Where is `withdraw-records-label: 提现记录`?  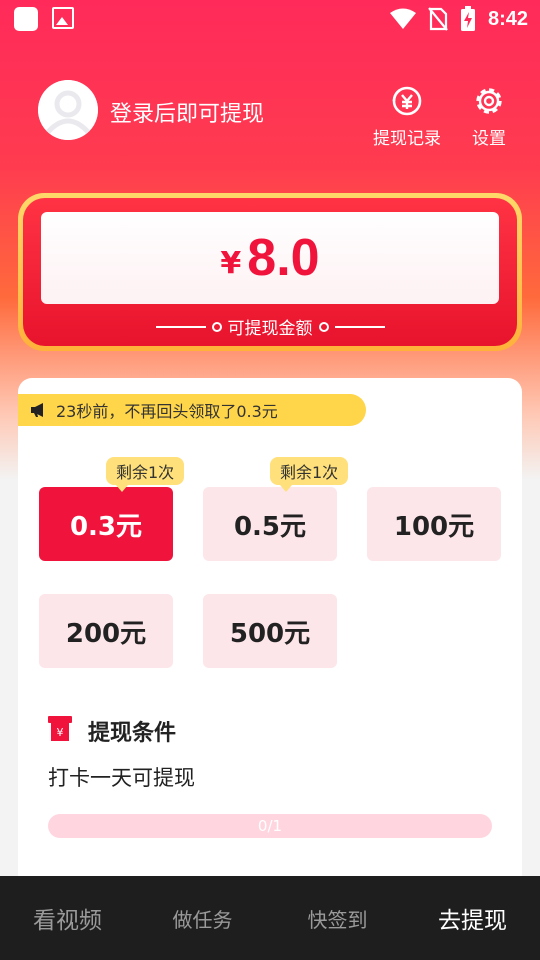 withdraw-records-label: 提现记录 is located at coordinates (407, 139).